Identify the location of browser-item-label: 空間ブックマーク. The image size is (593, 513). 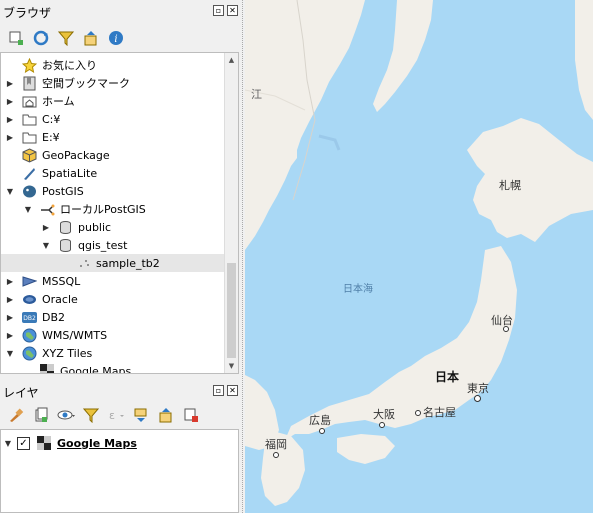
(86, 83).